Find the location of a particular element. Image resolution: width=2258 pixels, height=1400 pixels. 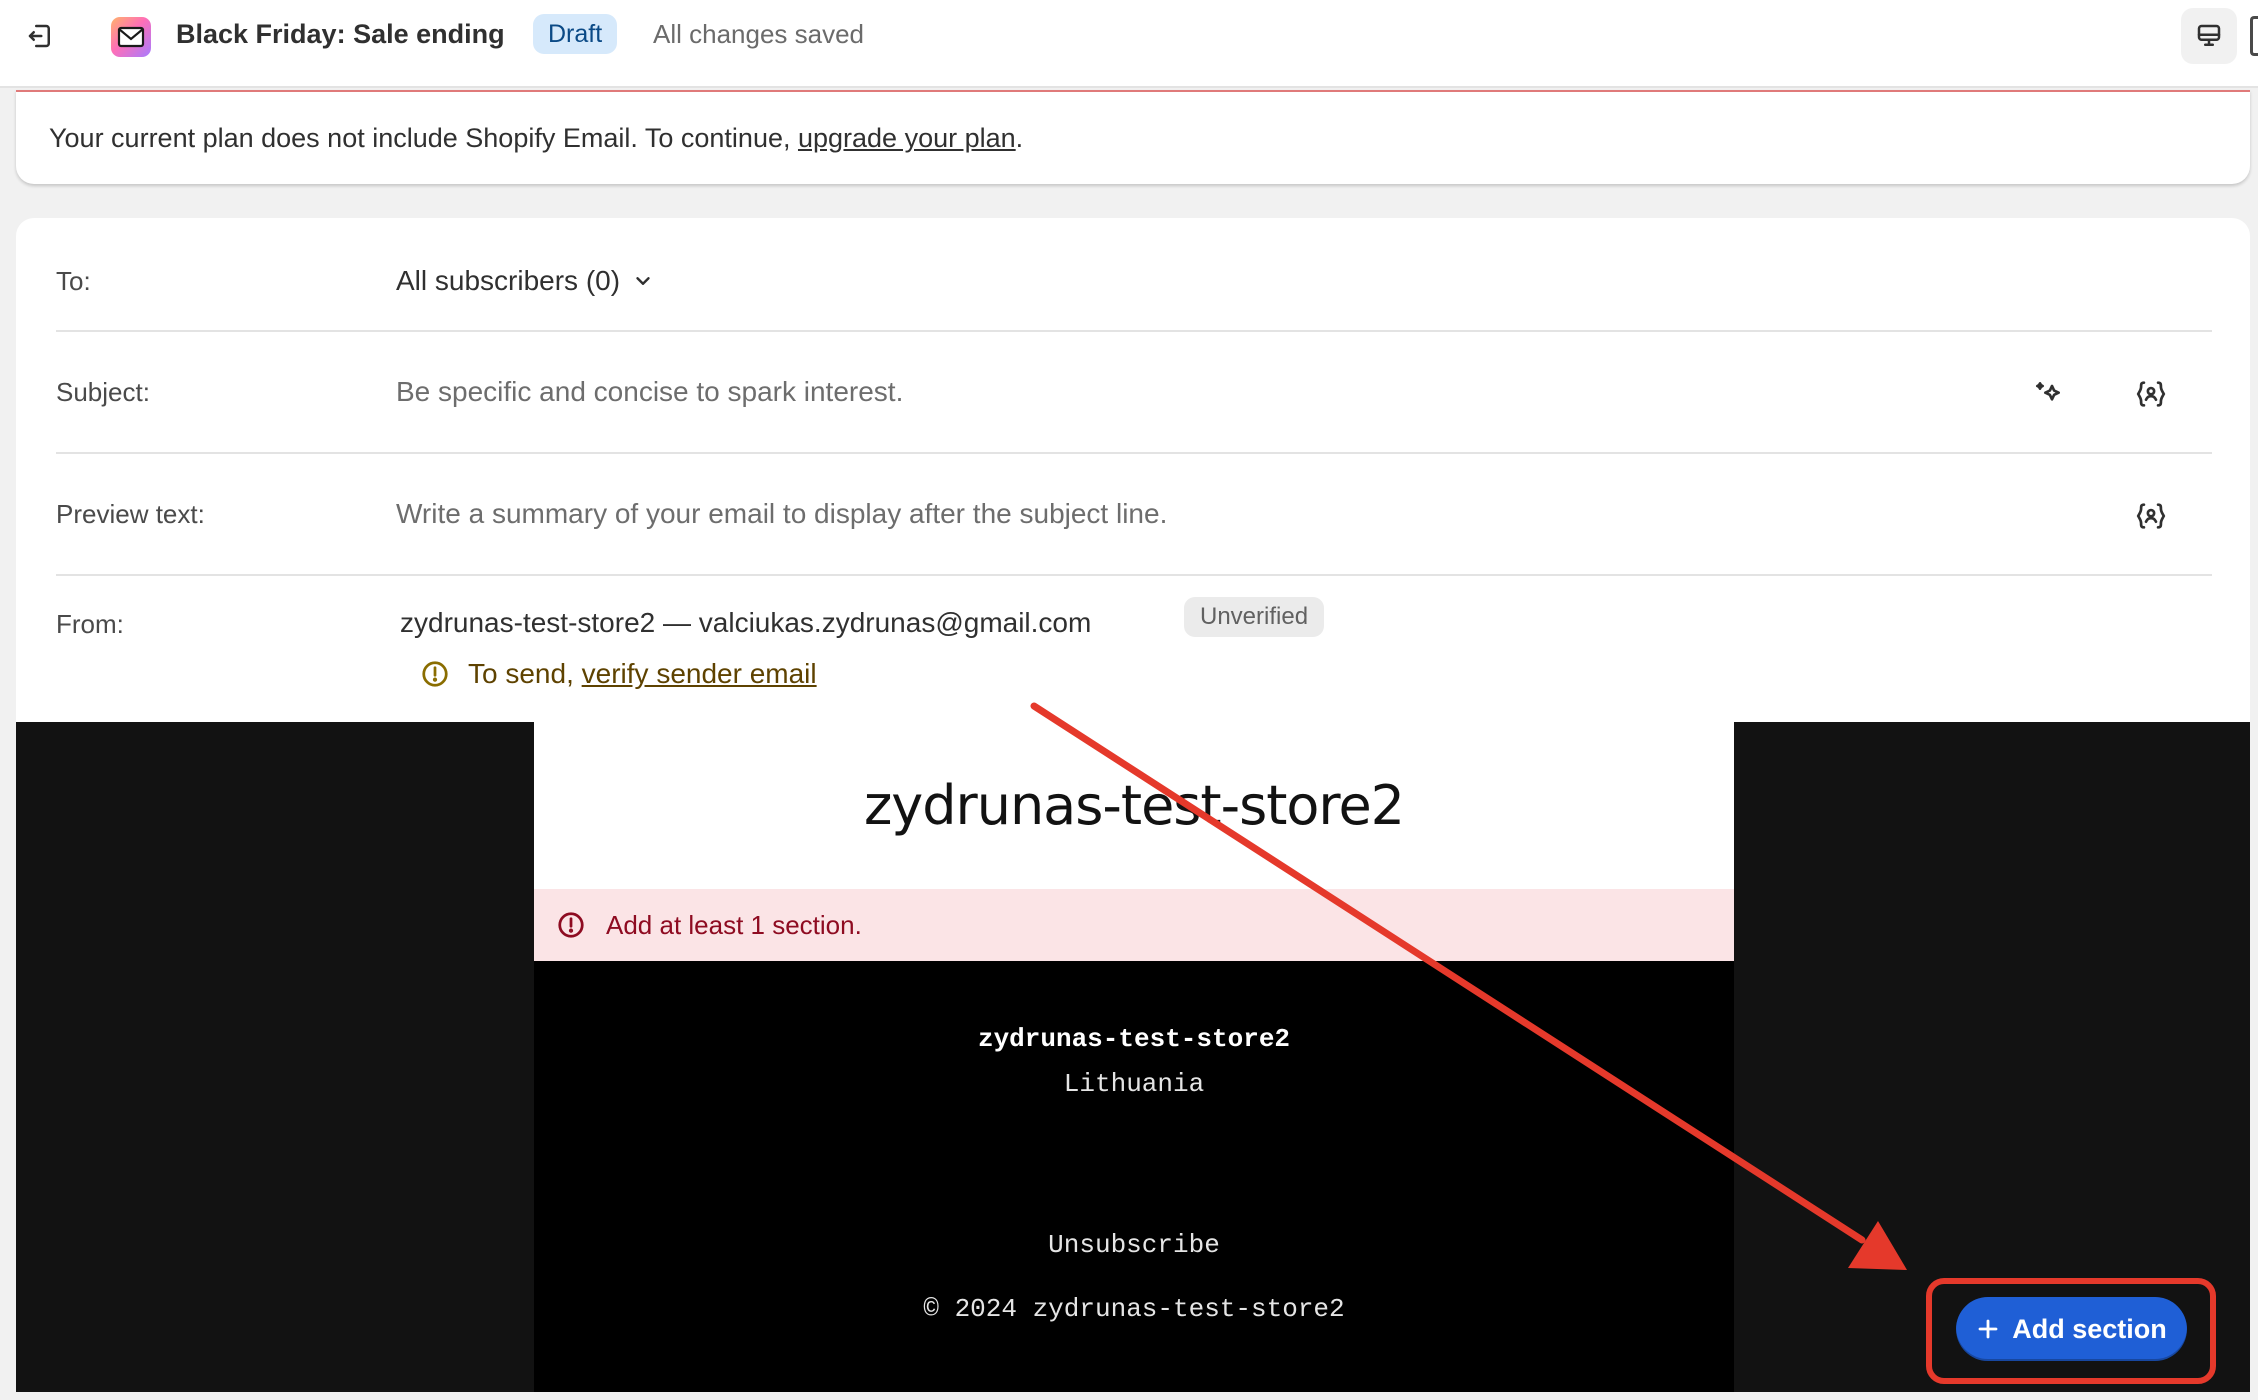

email-app-icon is located at coordinates (131, 37).